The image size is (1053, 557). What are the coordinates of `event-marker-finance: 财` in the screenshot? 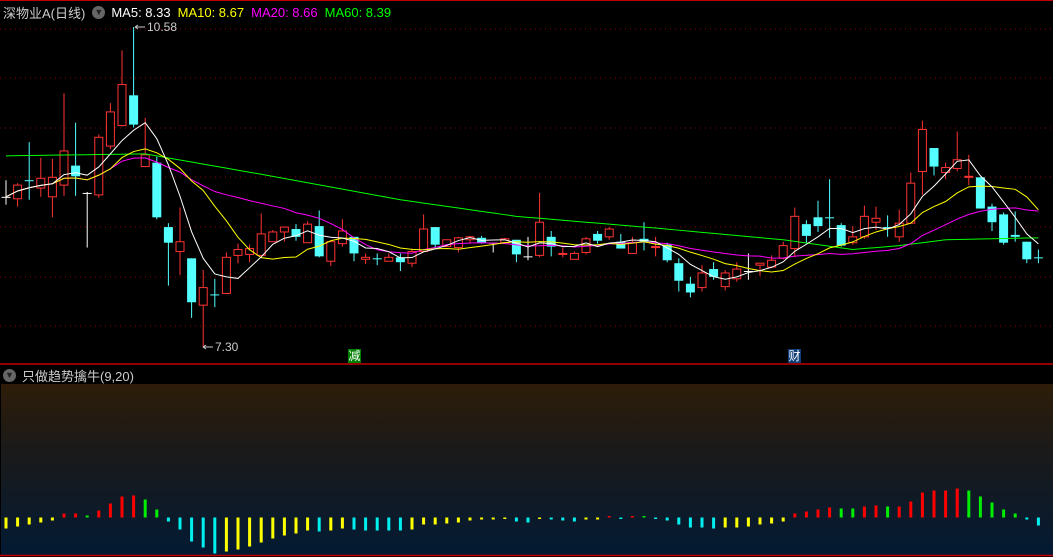 It's located at (794, 356).